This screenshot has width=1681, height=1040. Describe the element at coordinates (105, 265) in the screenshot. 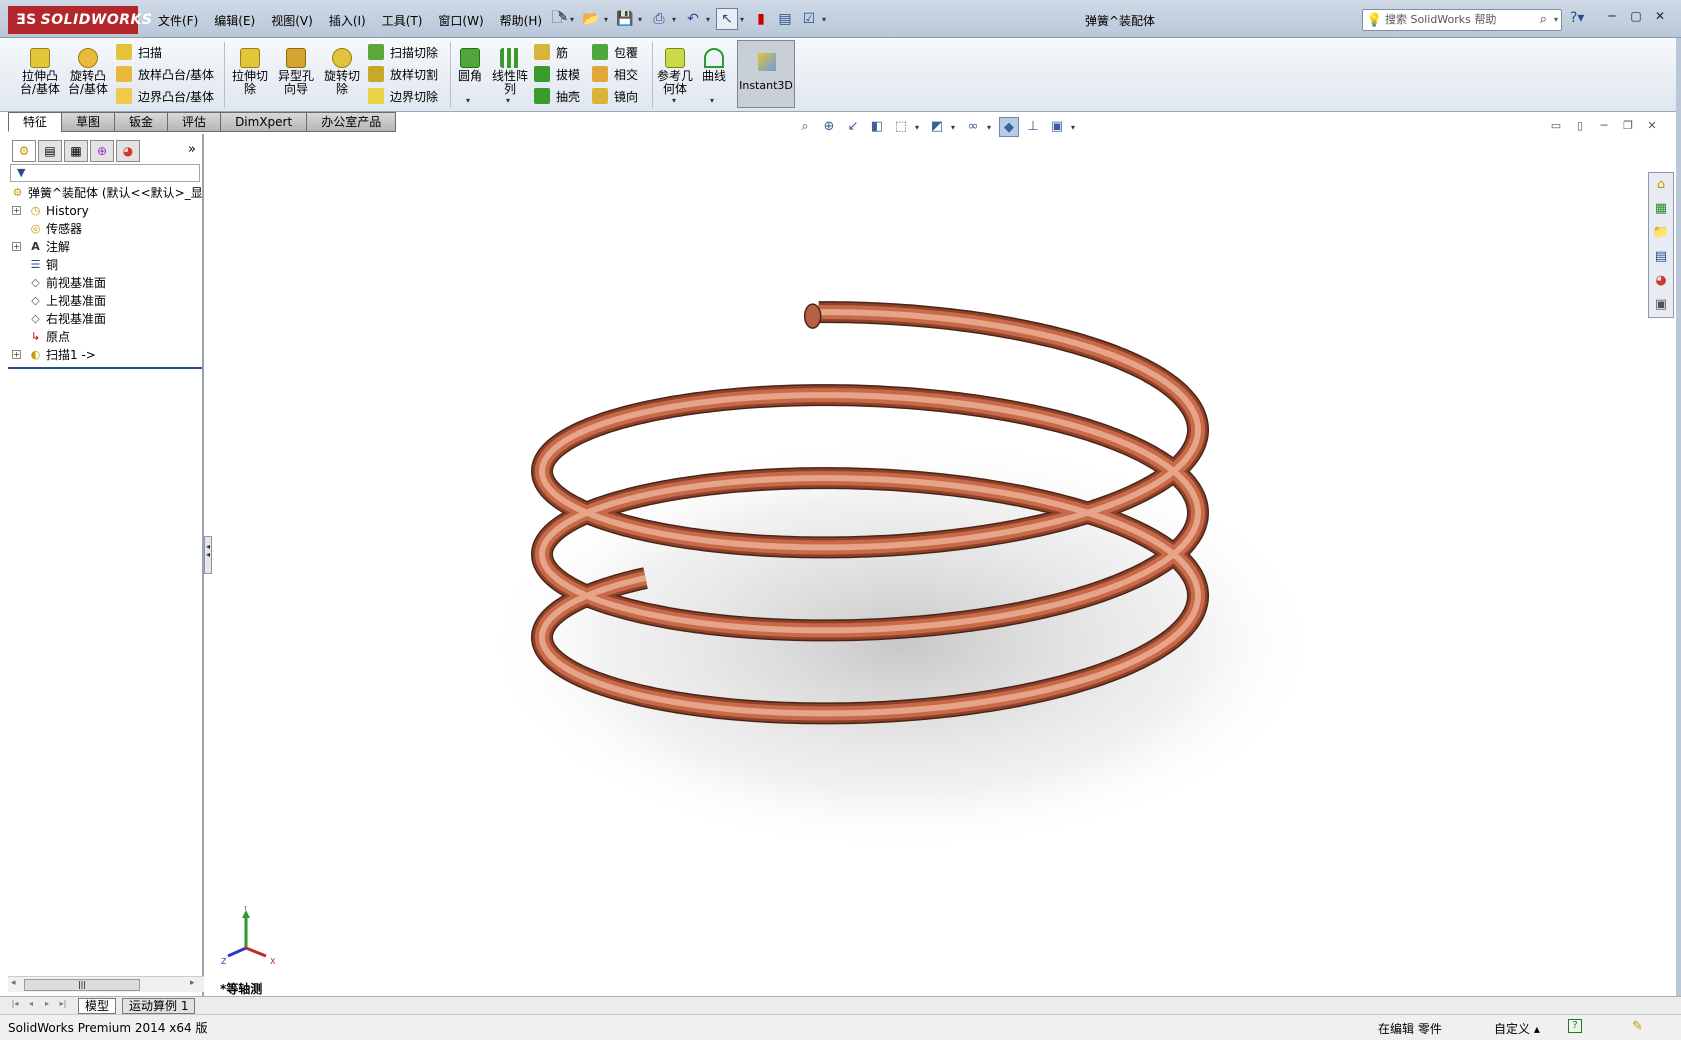

I see `tree-item-material: ☰ 铜` at that location.